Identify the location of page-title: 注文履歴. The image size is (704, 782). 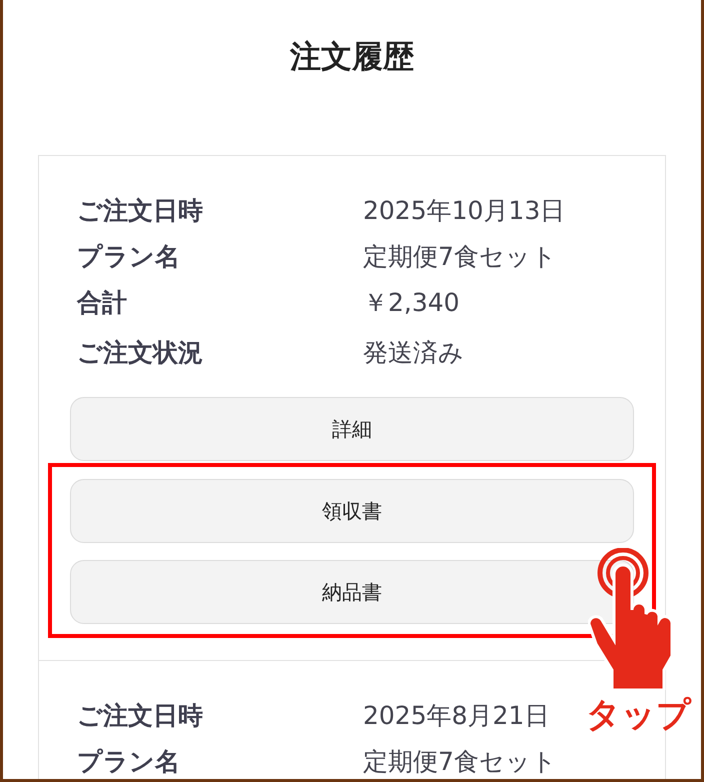
(352, 57).